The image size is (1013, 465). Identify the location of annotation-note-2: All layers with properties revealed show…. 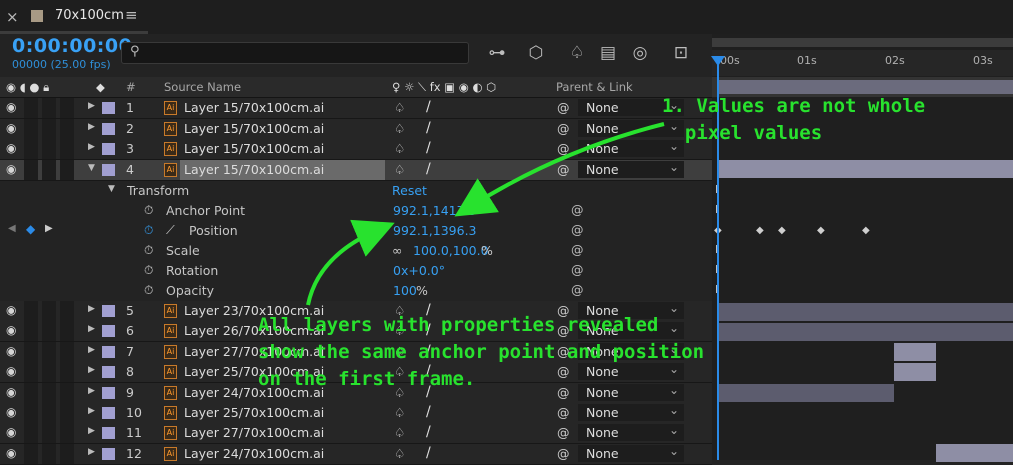
(481, 352).